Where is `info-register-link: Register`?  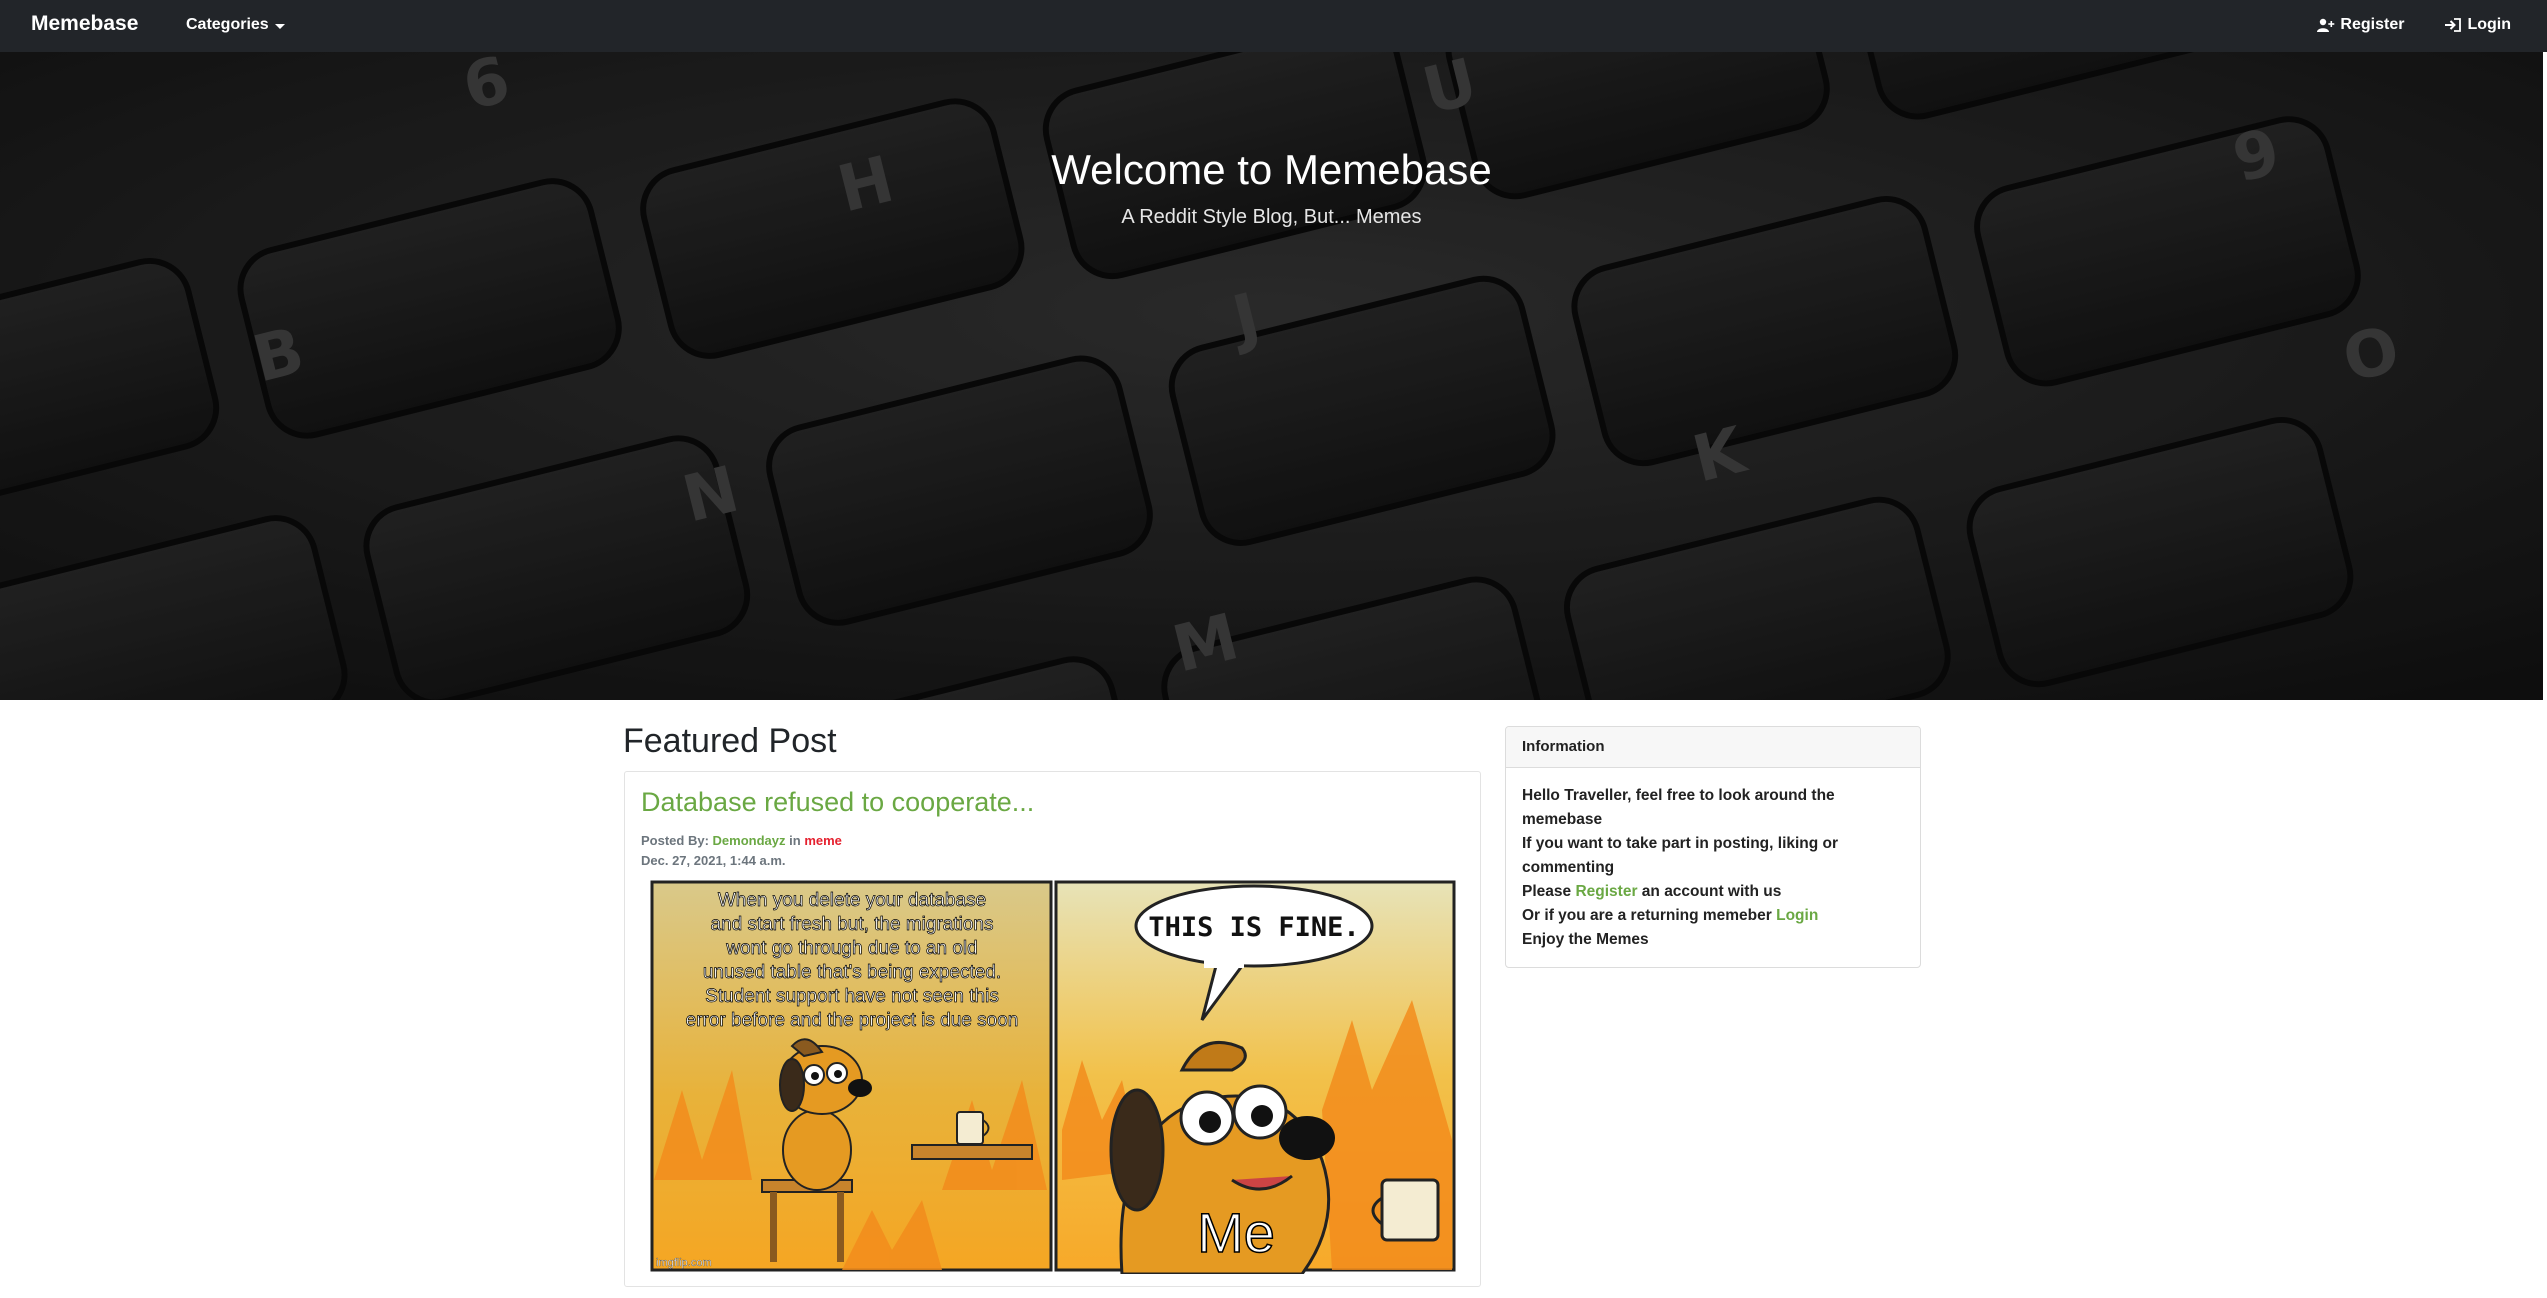
info-register-link: Register is located at coordinates (1606, 891).